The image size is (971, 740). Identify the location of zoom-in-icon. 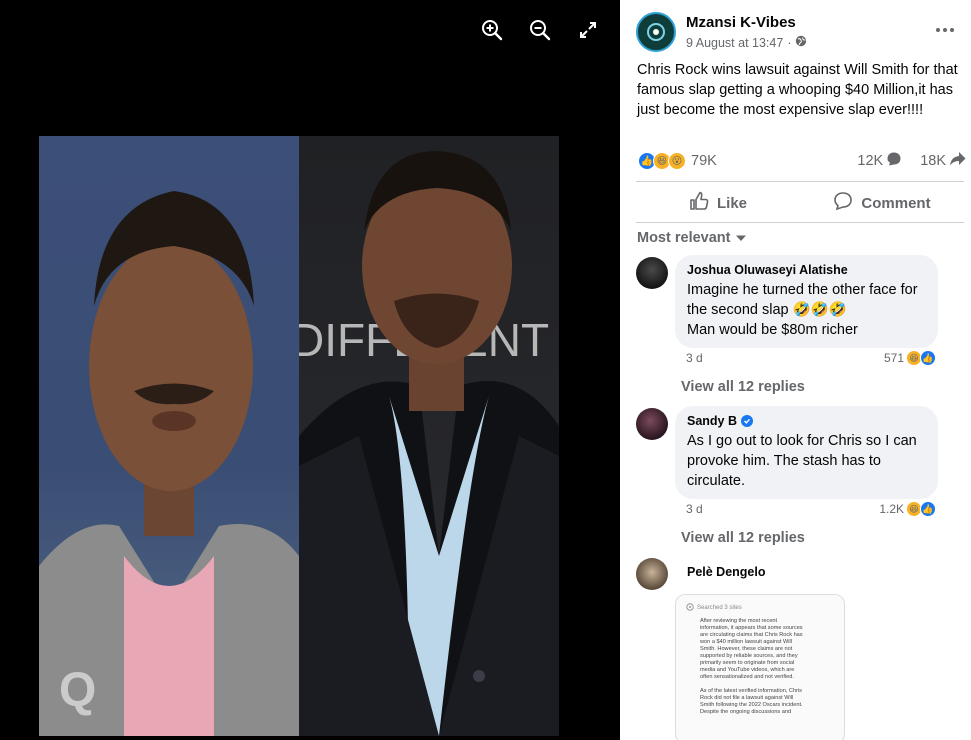
(492, 30).